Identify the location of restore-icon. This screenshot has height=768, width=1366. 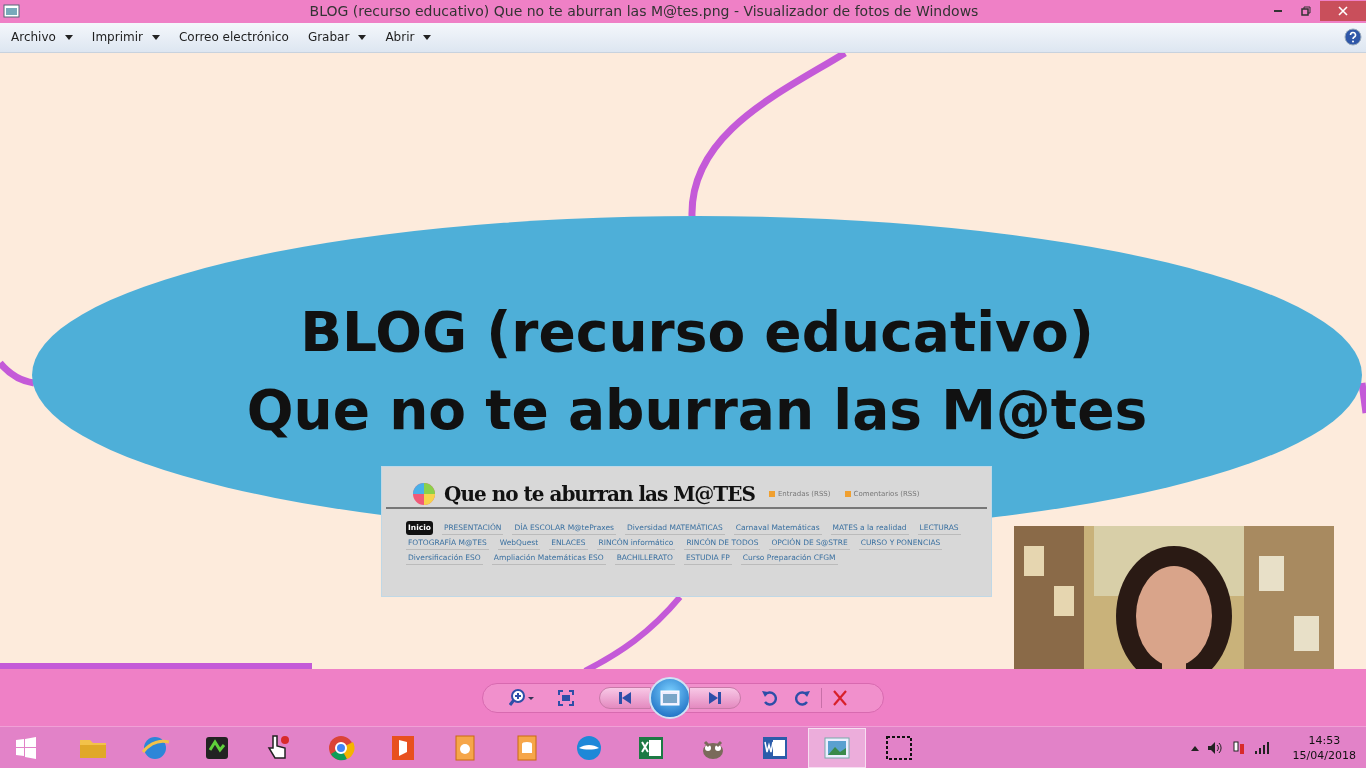
(1306, 11).